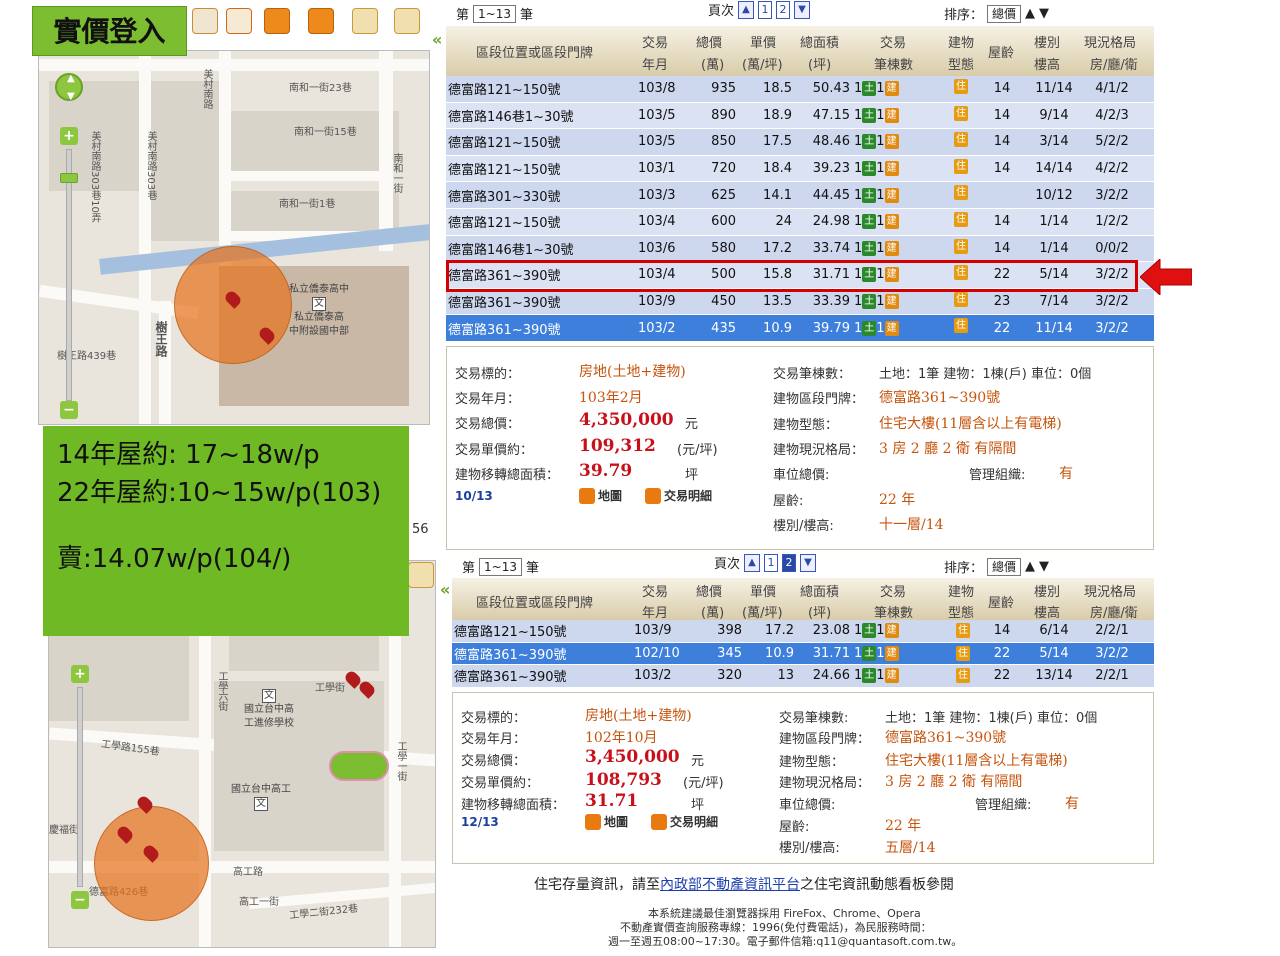 The width and height of the screenshot is (1280, 956). What do you see at coordinates (688, 496) in the screenshot?
I see `detail-link-label: 交易明細` at bounding box center [688, 496].